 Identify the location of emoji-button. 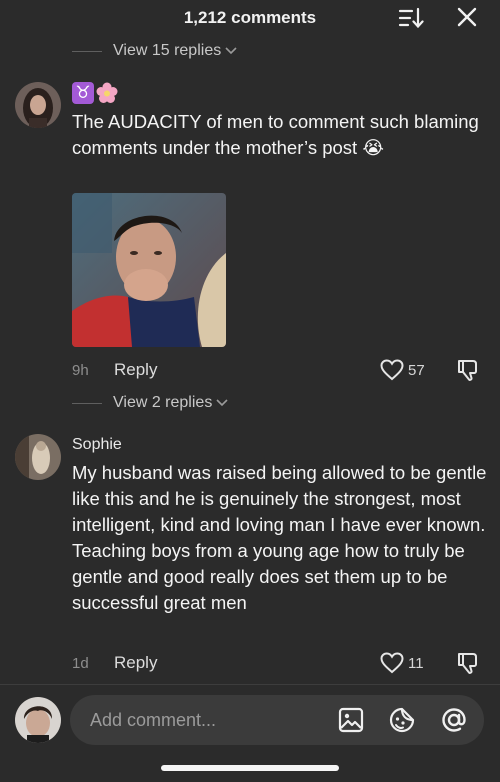
(402, 720).